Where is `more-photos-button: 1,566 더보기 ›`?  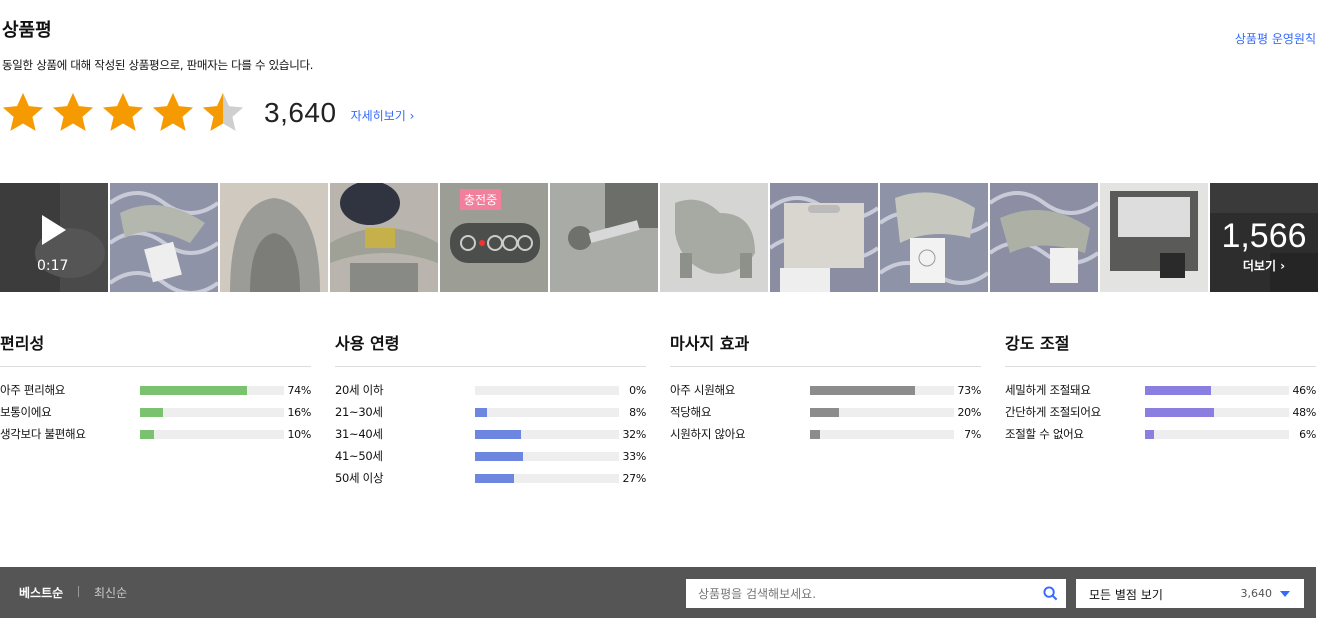 more-photos-button: 1,566 더보기 › is located at coordinates (1264, 237).